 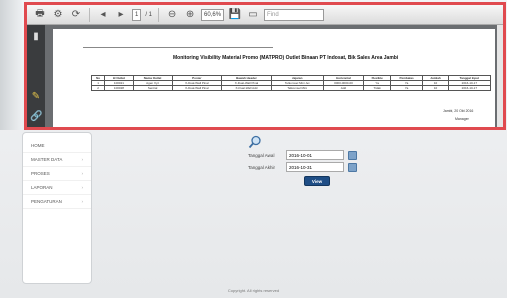 I want to click on table-cell: 2016-10-17, so click(x=469, y=88).